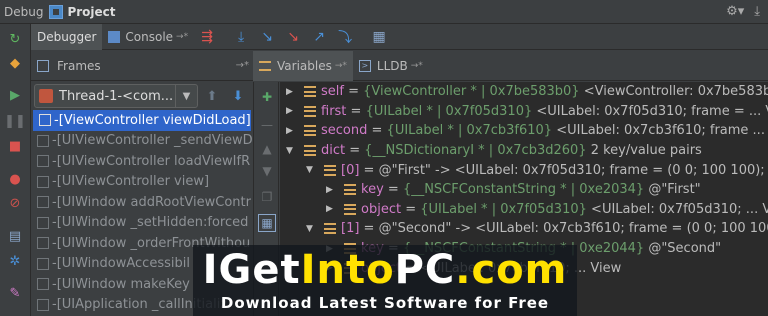 The height and width of the screenshot is (316, 768). I want to click on new-watch-icon: ✚, so click(267, 97).